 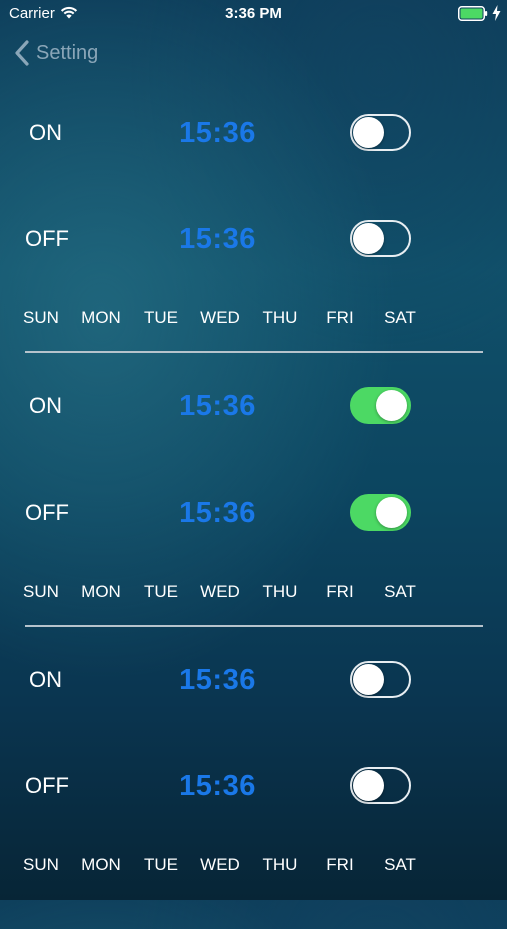 I want to click on back-button: Setting, so click(x=56, y=53).